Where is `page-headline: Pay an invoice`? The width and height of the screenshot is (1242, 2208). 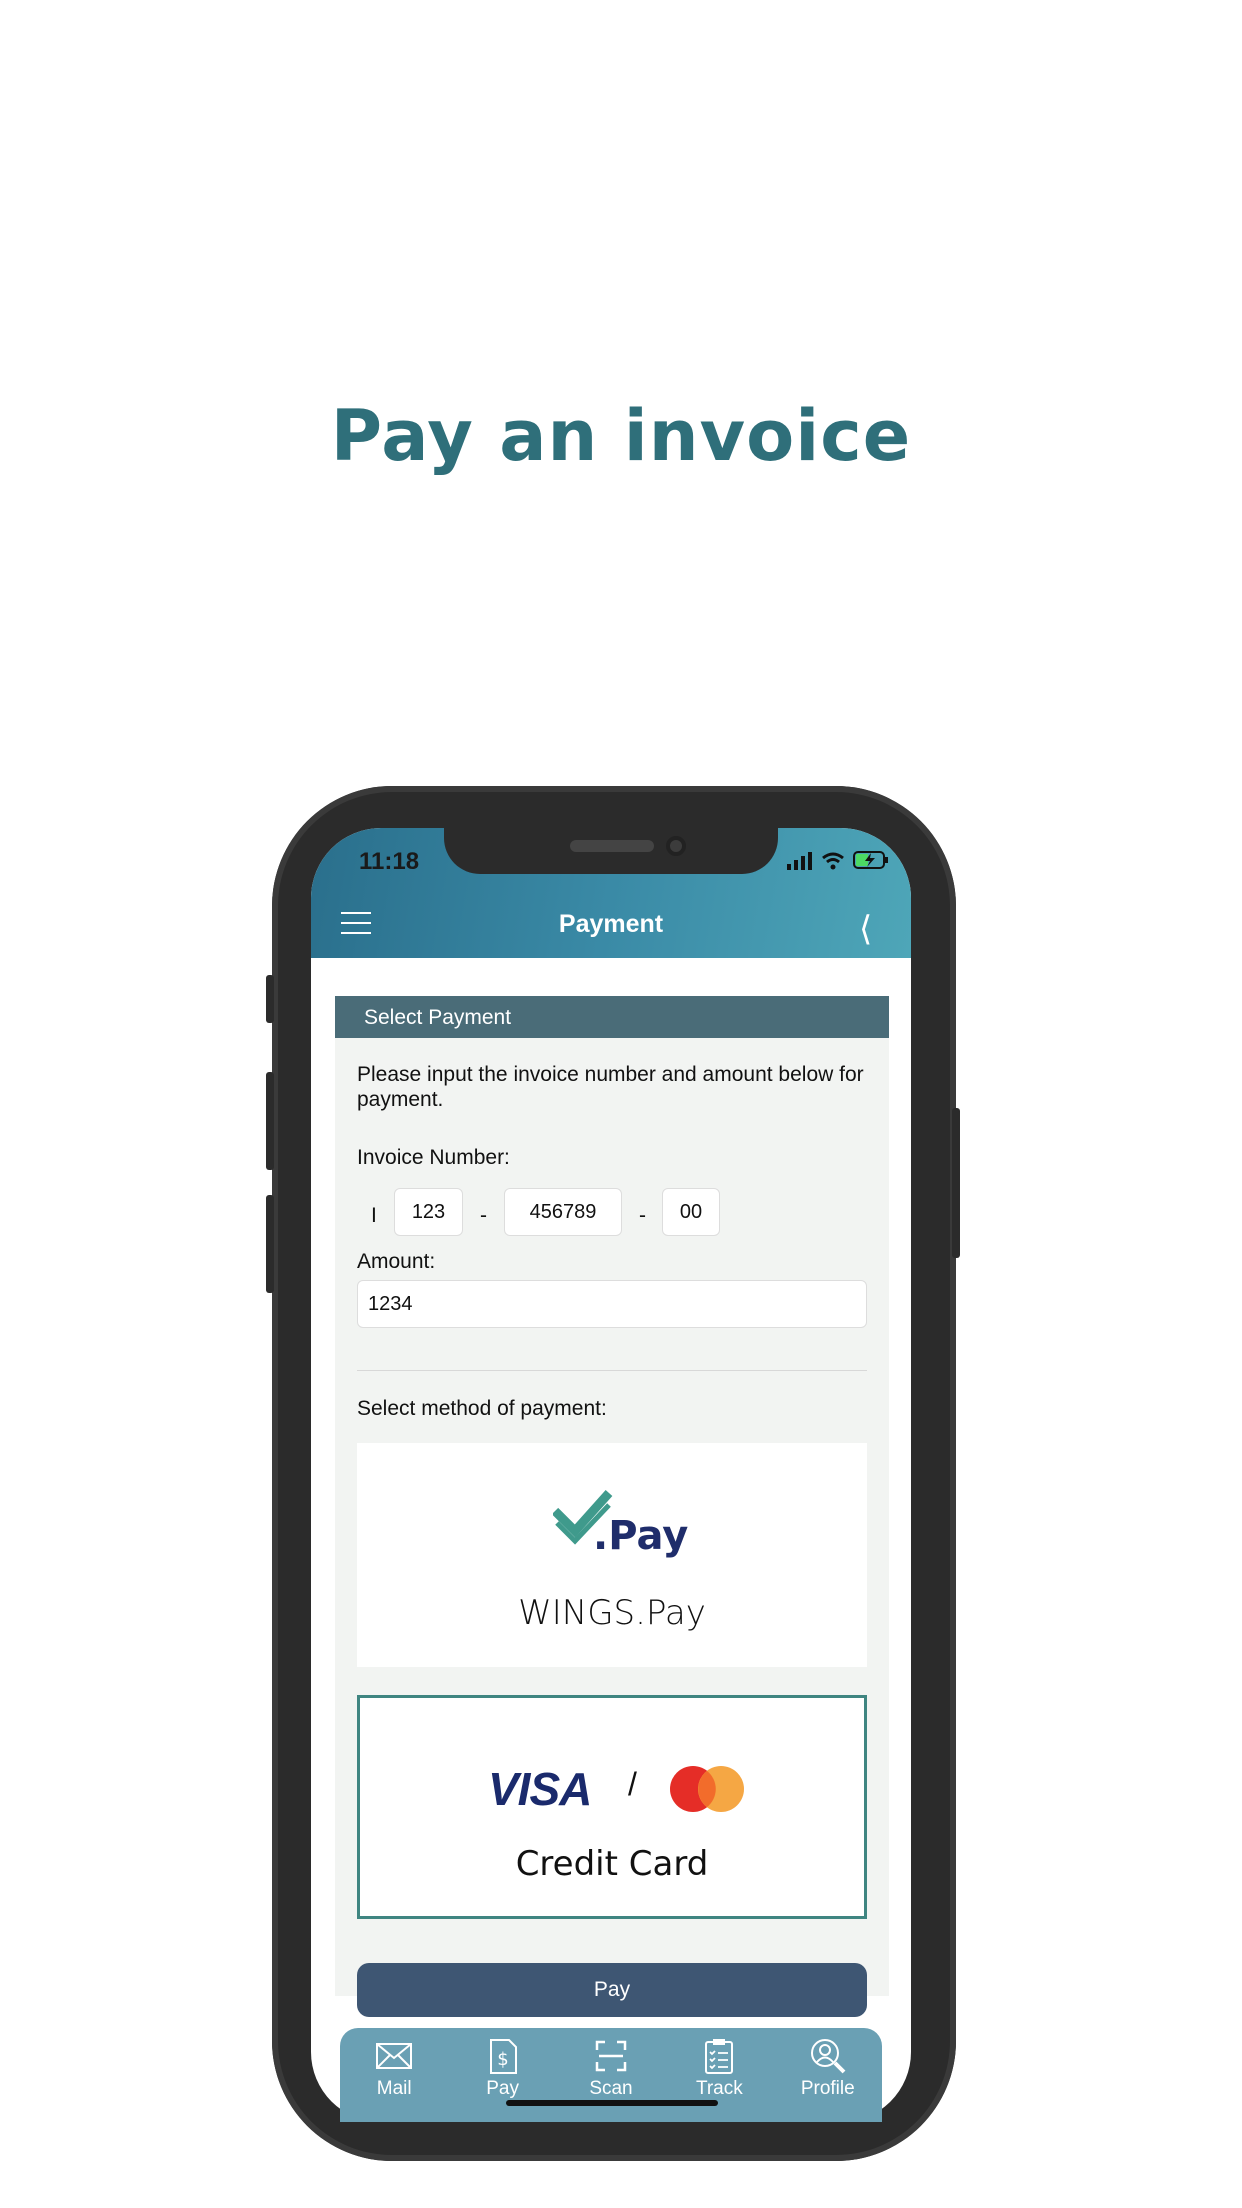
page-headline: Pay an invoice is located at coordinates (621, 436).